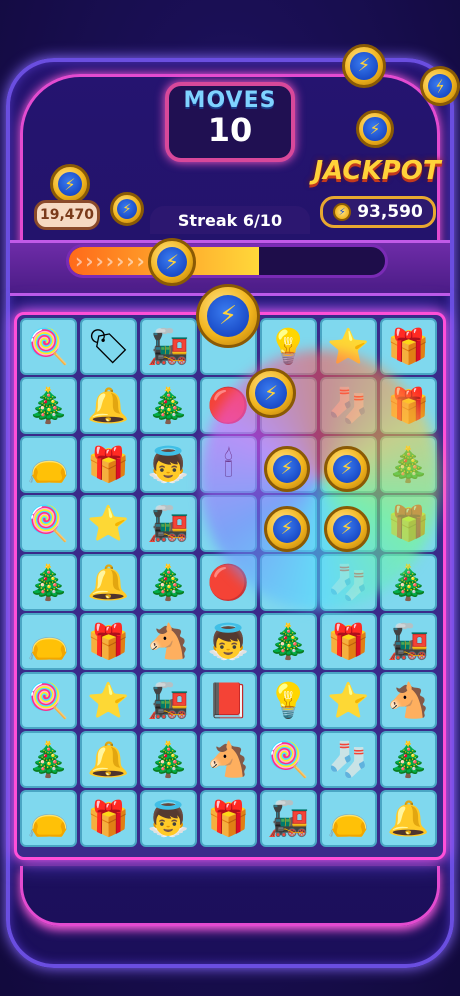 The height and width of the screenshot is (996, 460). I want to click on bonus-coin-icon: ⚡, so click(287, 529).